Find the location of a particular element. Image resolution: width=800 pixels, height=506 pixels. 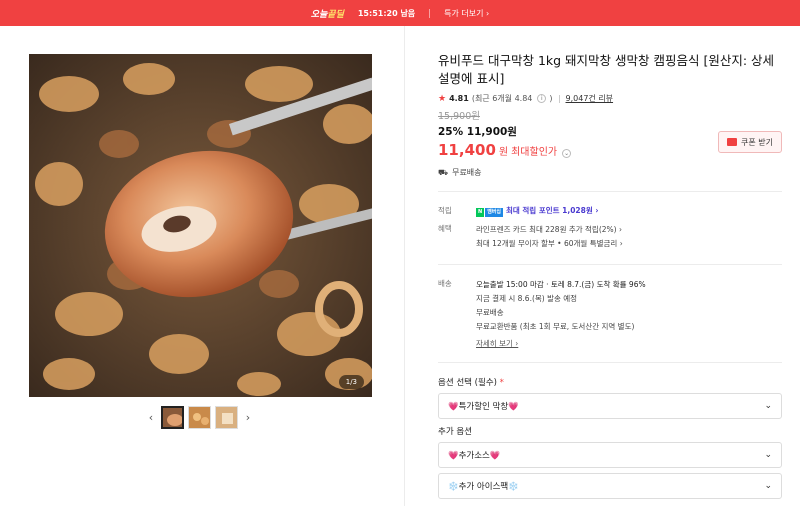

extra-option-sauce-select: 💗추가소스💗 ⌄ is located at coordinates (610, 455).